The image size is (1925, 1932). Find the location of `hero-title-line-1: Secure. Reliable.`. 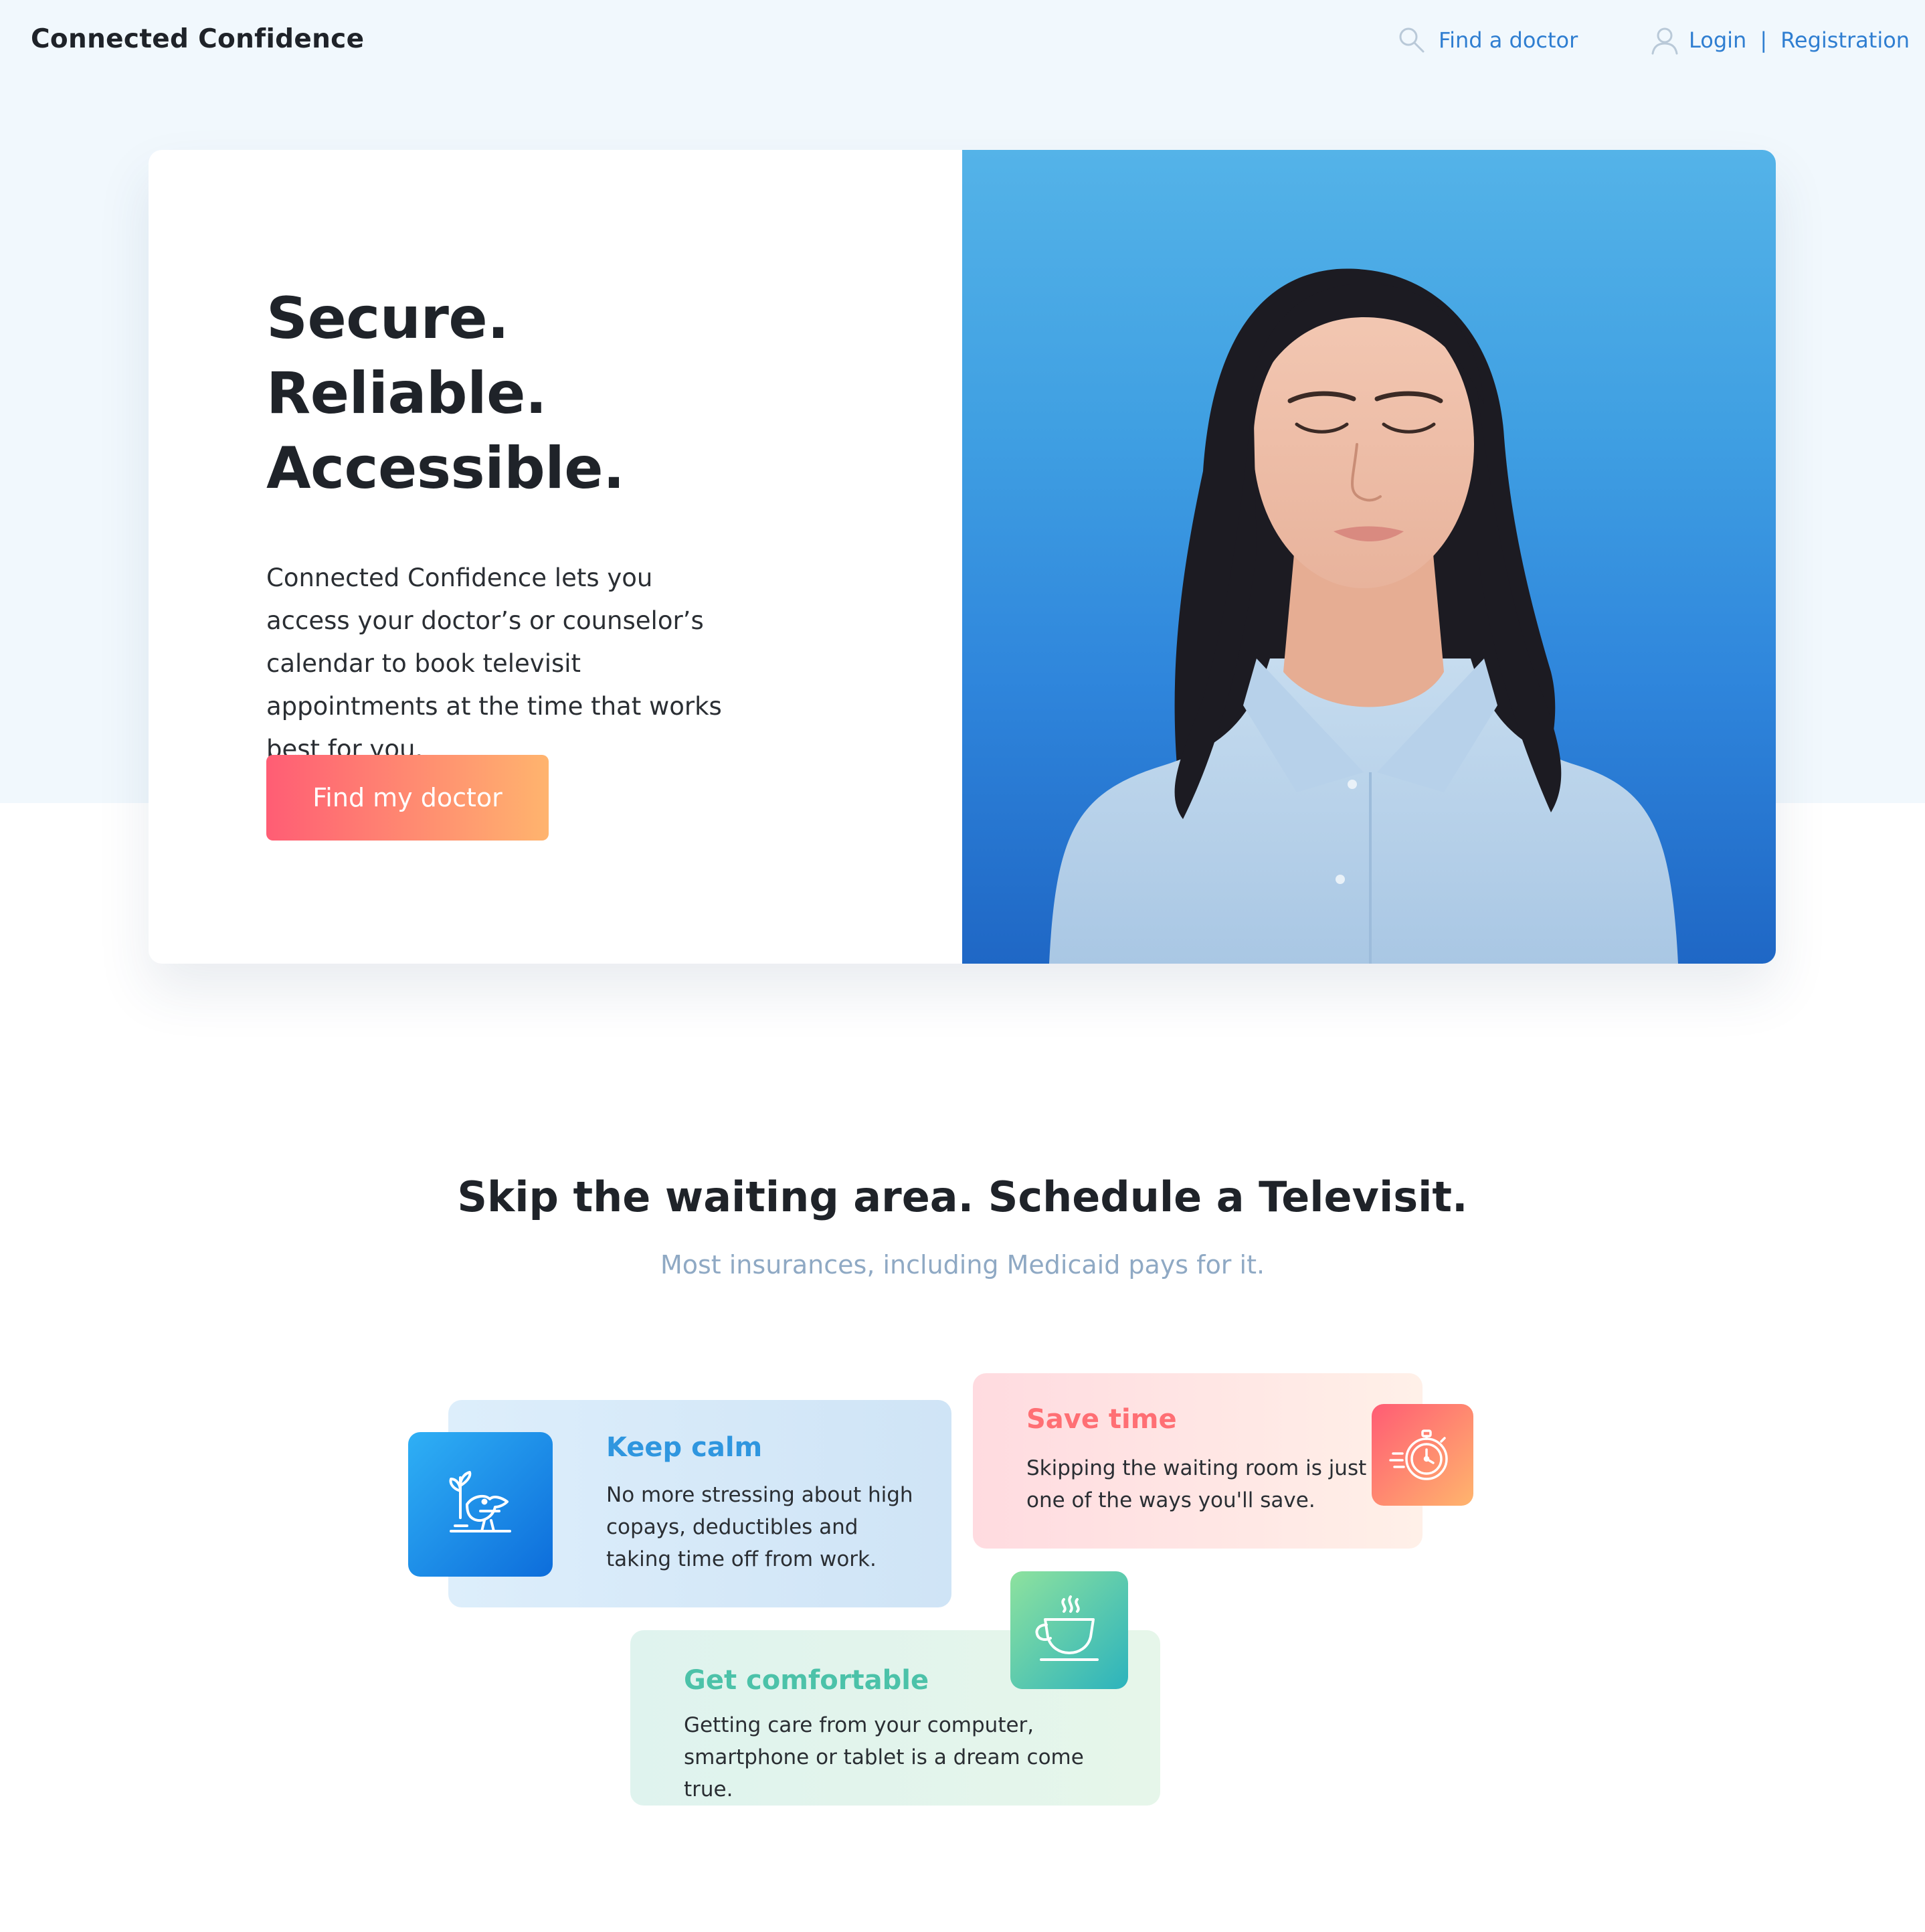

hero-title-line-1: Secure. Reliable. is located at coordinates (407, 356).